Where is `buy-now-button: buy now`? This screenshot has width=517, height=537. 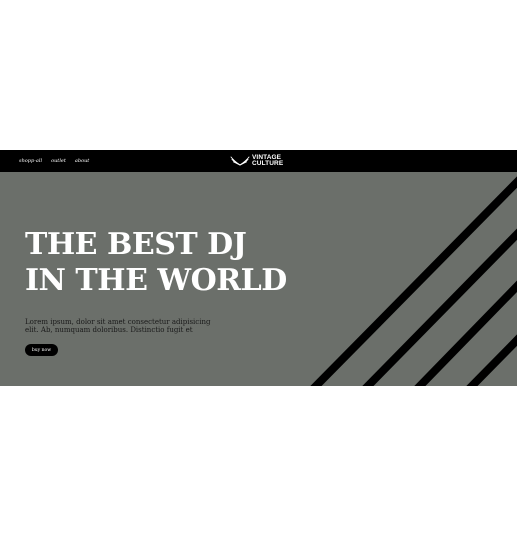
buy-now-button: buy now is located at coordinates (41, 350).